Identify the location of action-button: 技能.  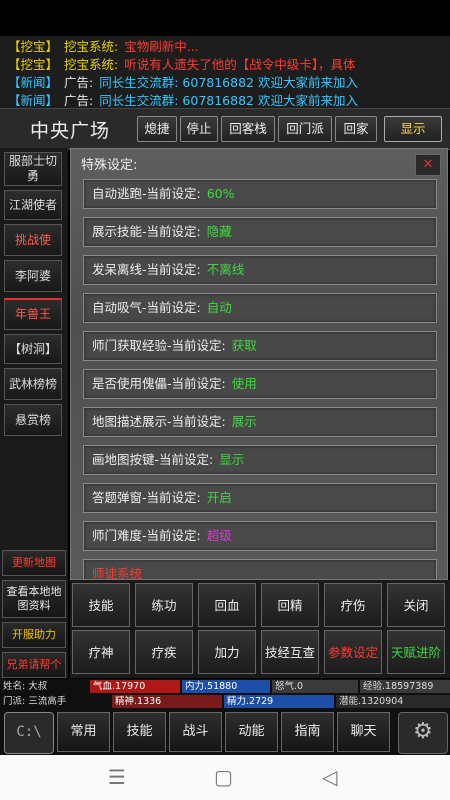
(101, 605).